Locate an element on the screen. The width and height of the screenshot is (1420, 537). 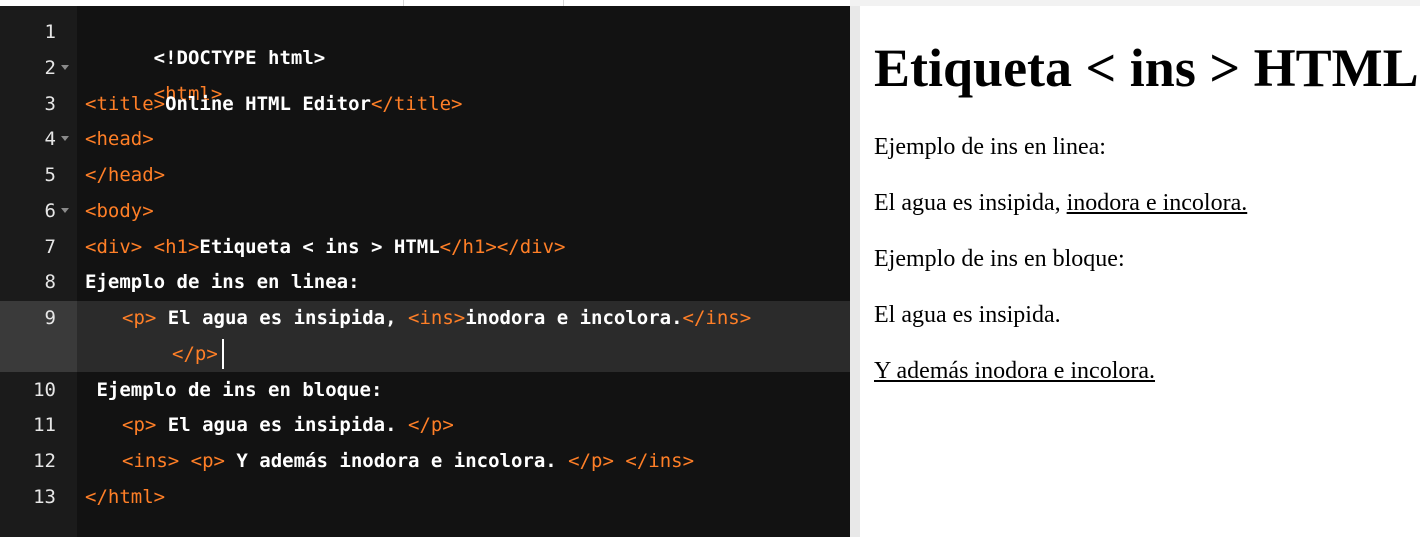
code-line-8: Ejemplo de ins en linea: is located at coordinates (222, 282).